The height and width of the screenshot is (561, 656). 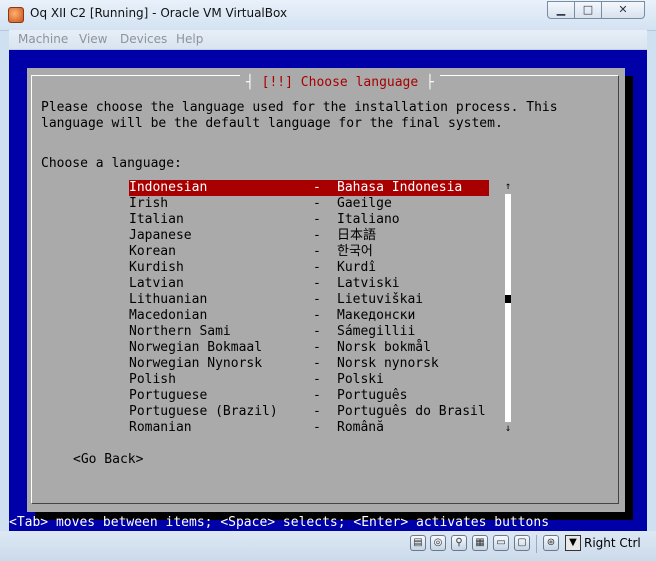 I want to click on usb-icon: ⚲, so click(x=459, y=543).